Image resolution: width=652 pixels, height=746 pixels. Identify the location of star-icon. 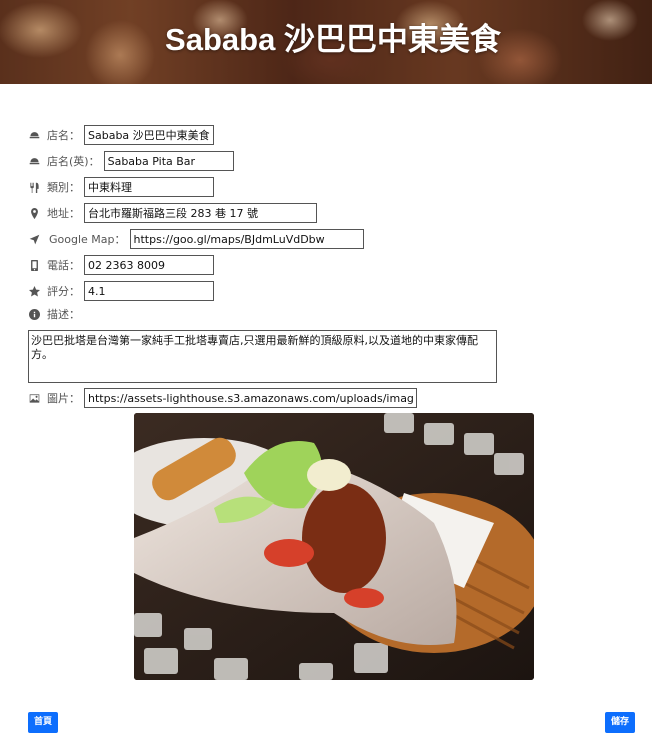
(34, 291).